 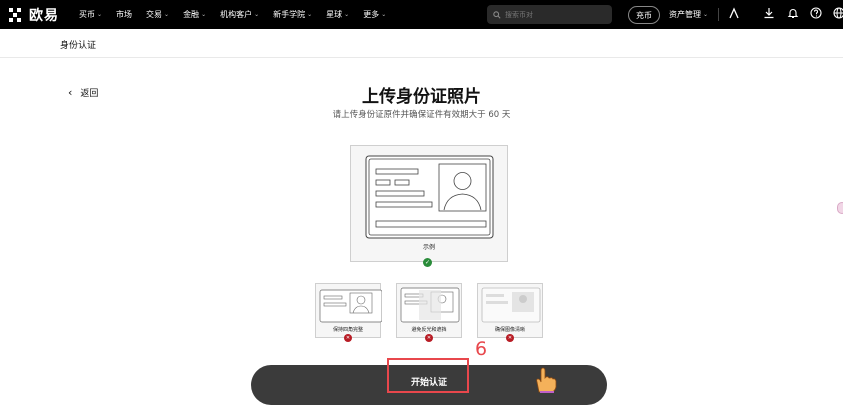 What do you see at coordinates (793, 15) in the screenshot?
I see `bell-icon` at bounding box center [793, 15].